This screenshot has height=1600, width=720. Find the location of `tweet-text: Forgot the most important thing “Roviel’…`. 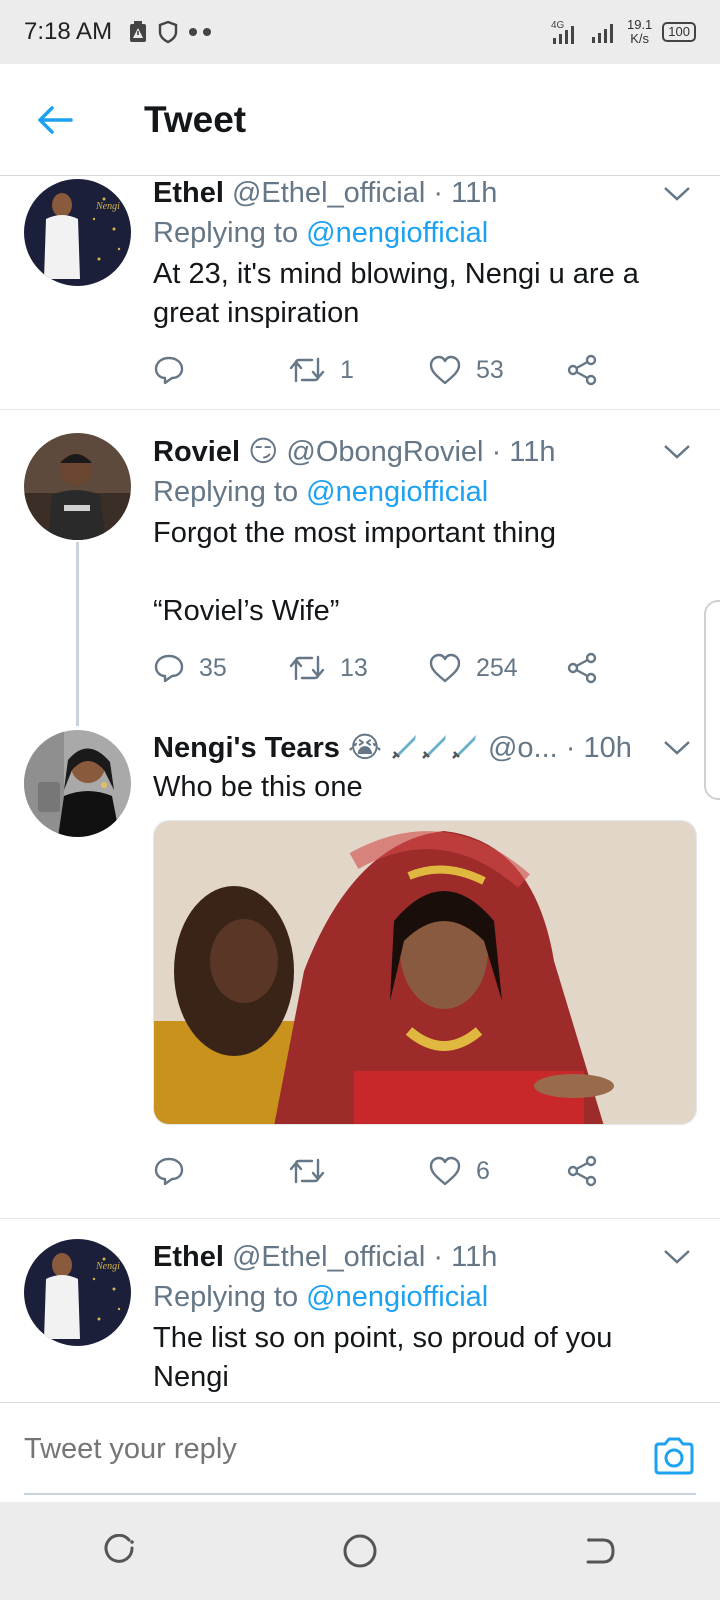

tweet-text: Forgot the most important thing “Roviel’… is located at coordinates (354, 572).